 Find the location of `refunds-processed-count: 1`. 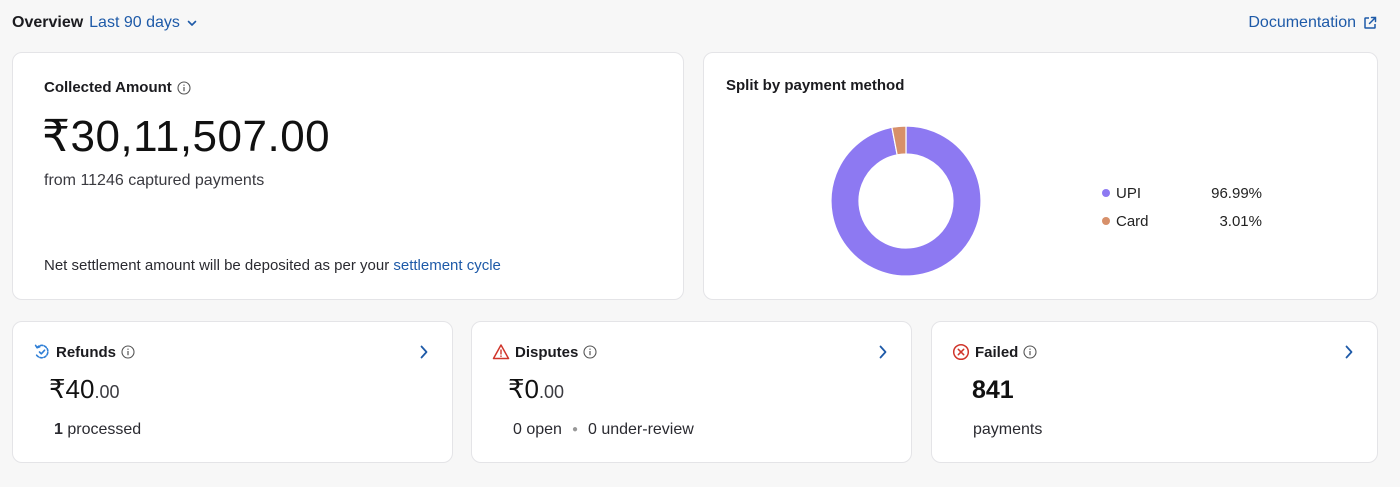

refunds-processed-count: 1 is located at coordinates (58, 429).